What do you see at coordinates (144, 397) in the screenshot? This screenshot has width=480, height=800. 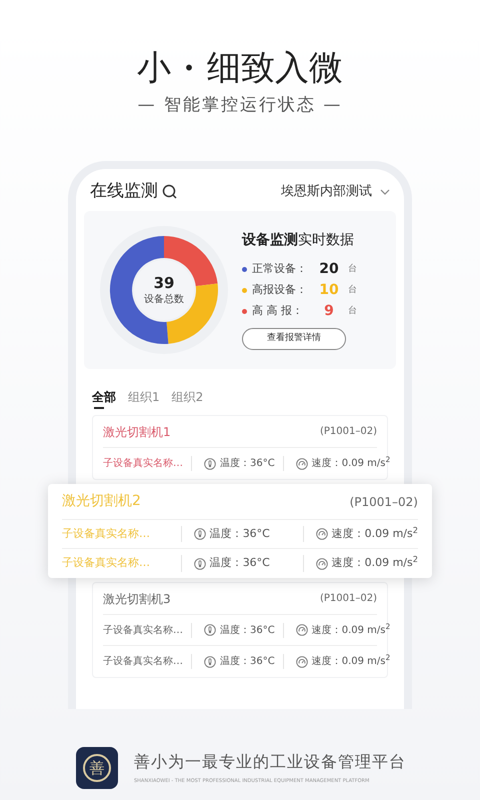 I see `filter-tab: 组织1` at bounding box center [144, 397].